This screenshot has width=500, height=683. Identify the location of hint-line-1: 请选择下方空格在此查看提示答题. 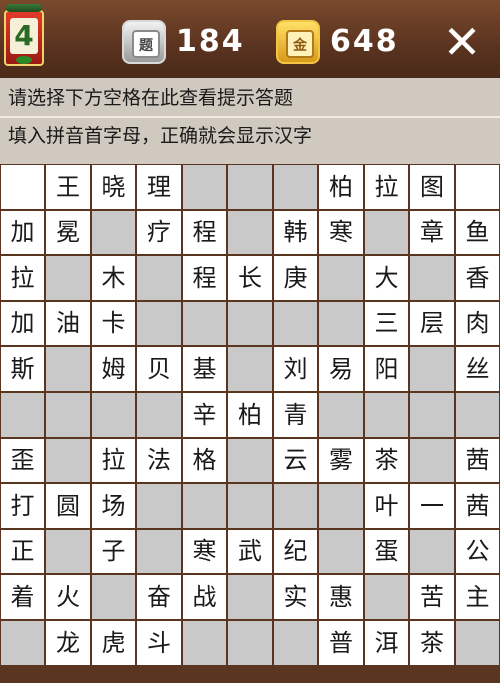
(151, 98).